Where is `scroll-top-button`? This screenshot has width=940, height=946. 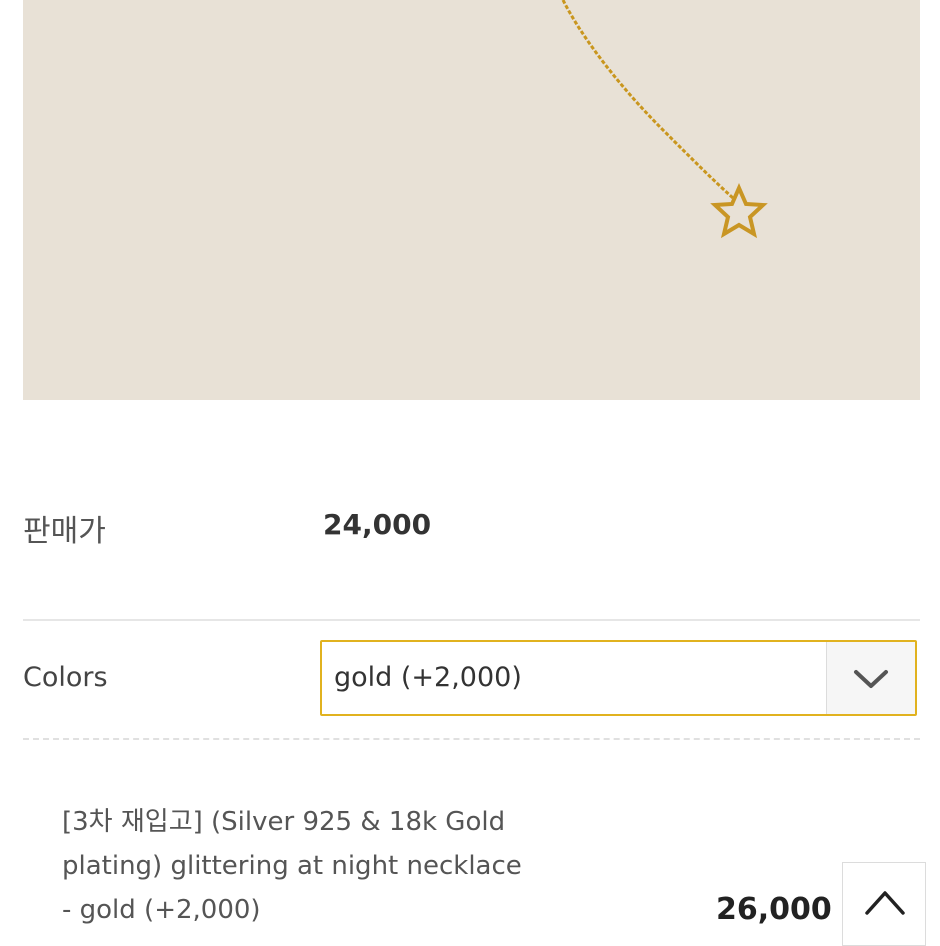
scroll-top-button is located at coordinates (884, 904).